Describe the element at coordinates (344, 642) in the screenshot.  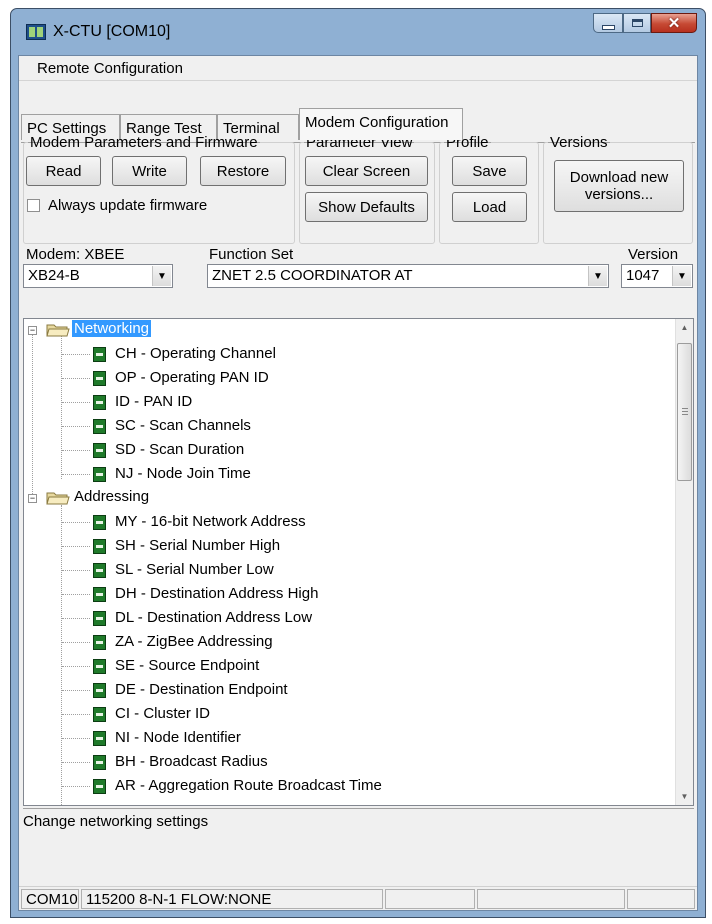
I see `tree-item-za: ZA - ZigBee Addressing` at that location.